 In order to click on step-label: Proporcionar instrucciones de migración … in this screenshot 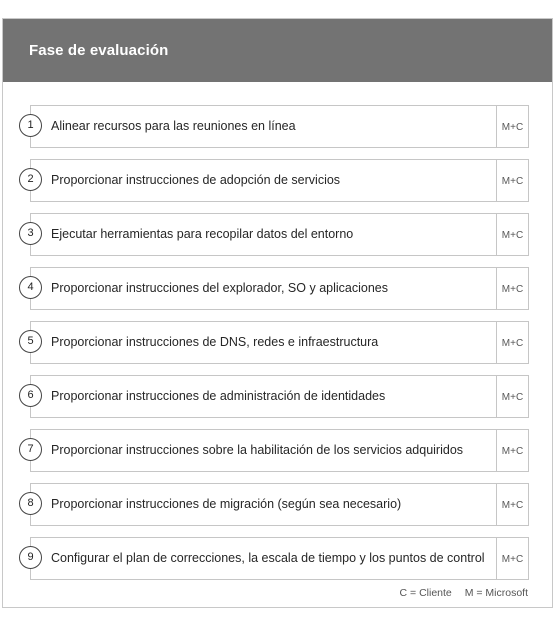, I will do `click(226, 504)`.